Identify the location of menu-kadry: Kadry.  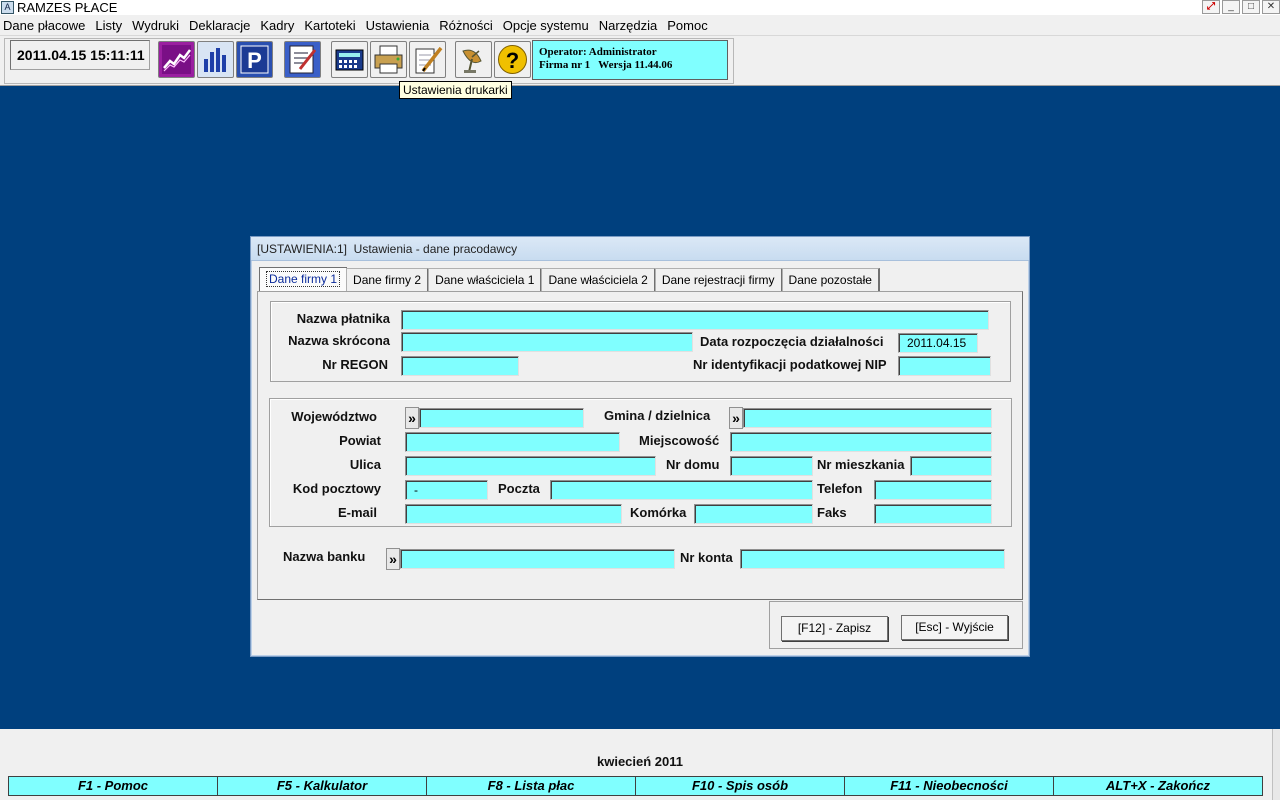
(279, 25).